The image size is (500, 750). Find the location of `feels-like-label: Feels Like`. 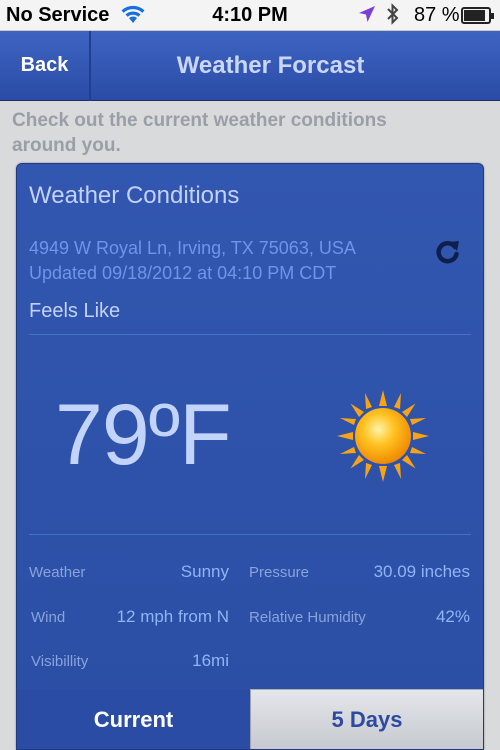

feels-like-label: Feels Like is located at coordinates (75, 311).